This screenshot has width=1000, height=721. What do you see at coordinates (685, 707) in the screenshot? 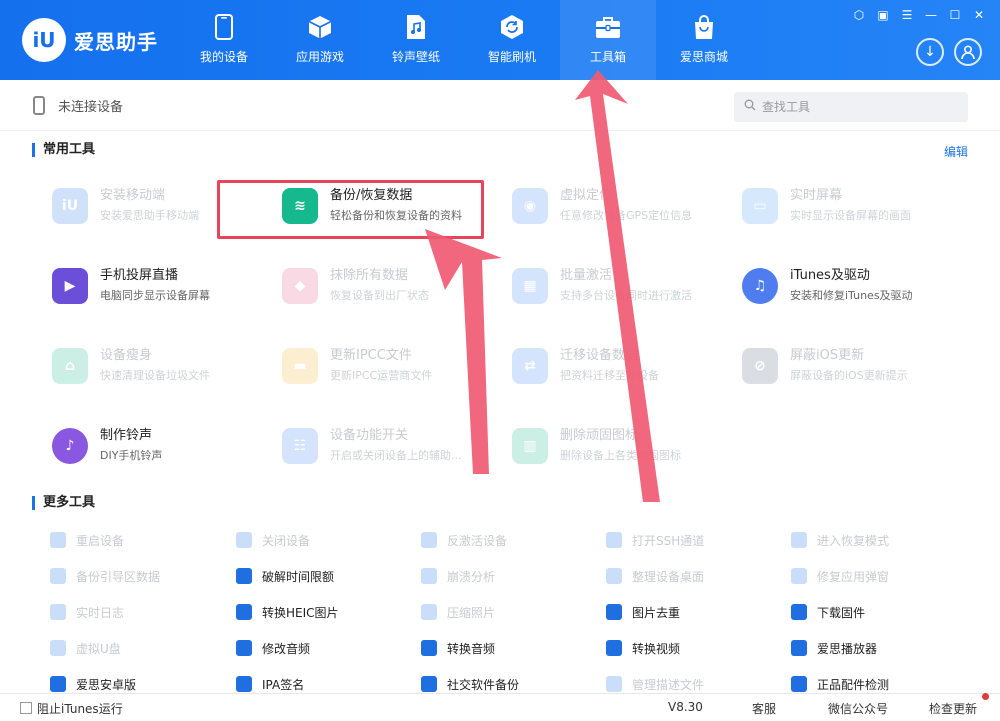
I see `version-label: V8.30` at bounding box center [685, 707].